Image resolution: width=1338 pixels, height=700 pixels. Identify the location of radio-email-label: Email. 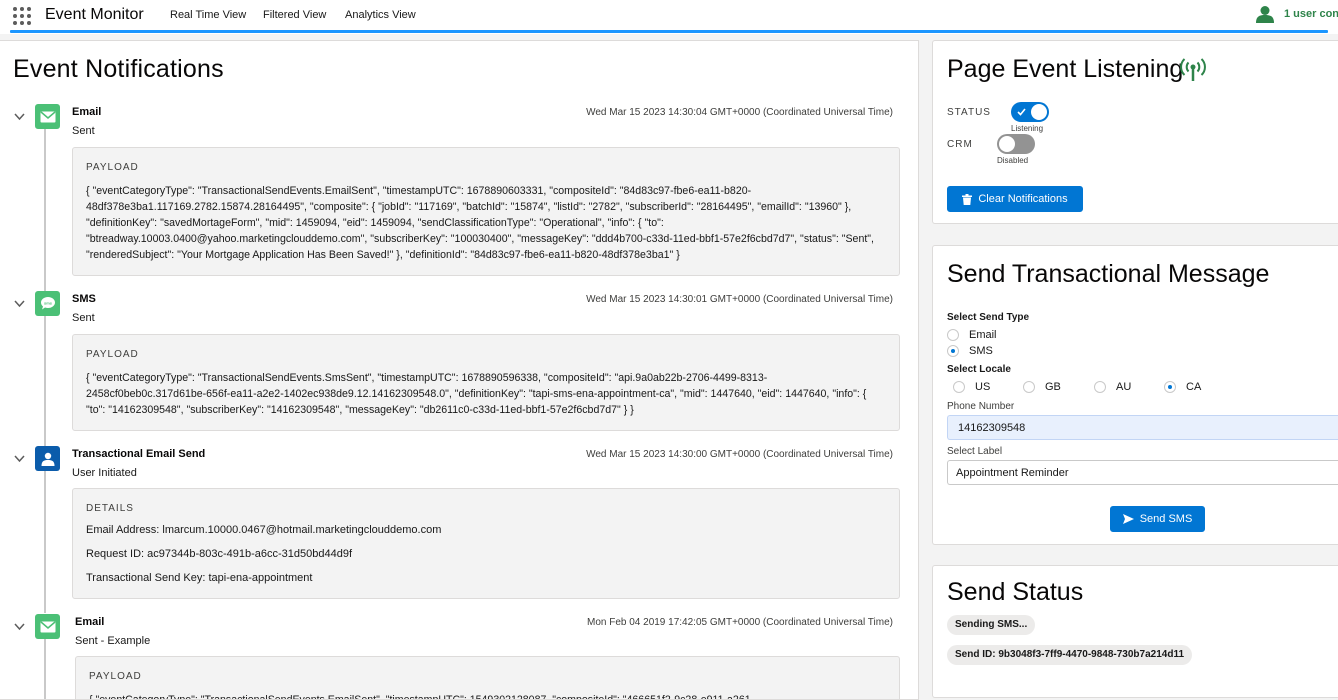
(983, 335).